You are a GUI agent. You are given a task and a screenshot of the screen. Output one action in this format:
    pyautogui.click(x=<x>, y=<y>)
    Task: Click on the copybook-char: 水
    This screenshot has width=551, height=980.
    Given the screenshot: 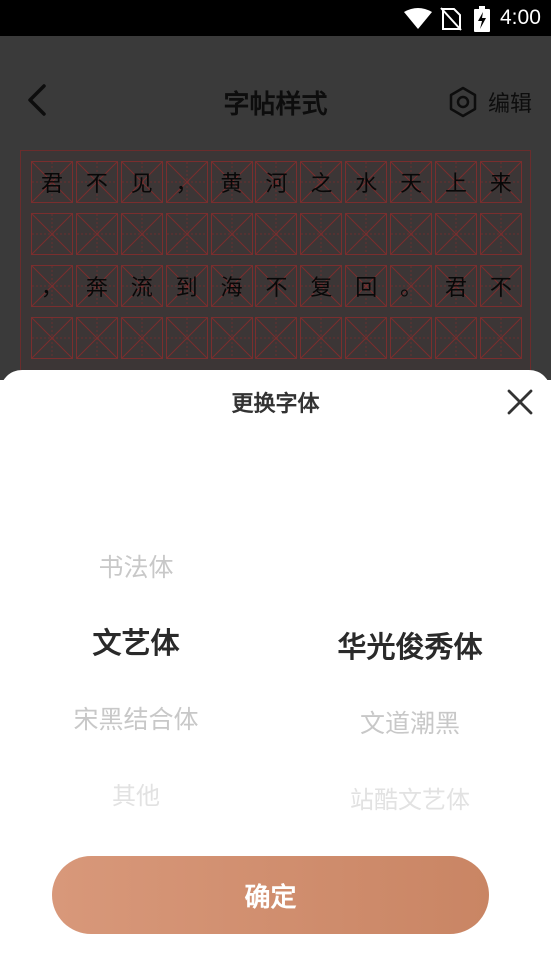 What is the action you would take?
    pyautogui.click(x=366, y=184)
    